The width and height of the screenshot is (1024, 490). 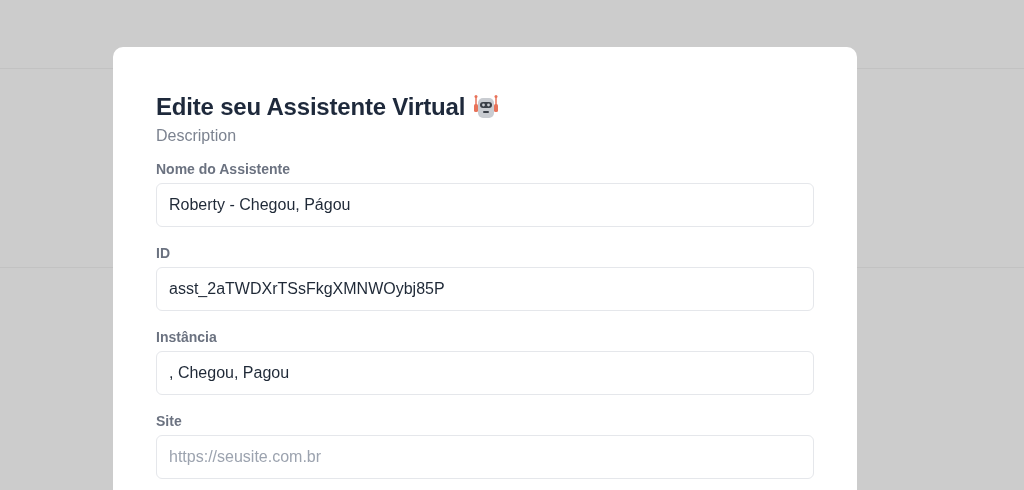 What do you see at coordinates (187, 337) in the screenshot?
I see `field-label: Instância` at bounding box center [187, 337].